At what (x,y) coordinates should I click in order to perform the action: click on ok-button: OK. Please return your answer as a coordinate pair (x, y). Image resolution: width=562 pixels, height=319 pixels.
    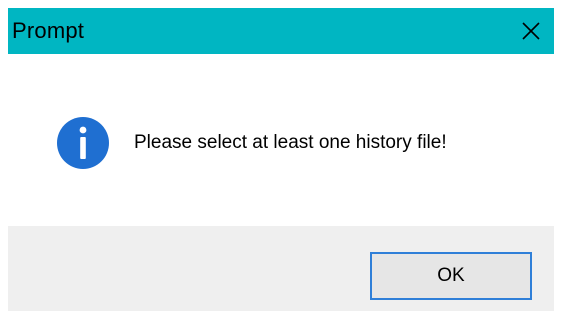
    Looking at the image, I should click on (451, 276).